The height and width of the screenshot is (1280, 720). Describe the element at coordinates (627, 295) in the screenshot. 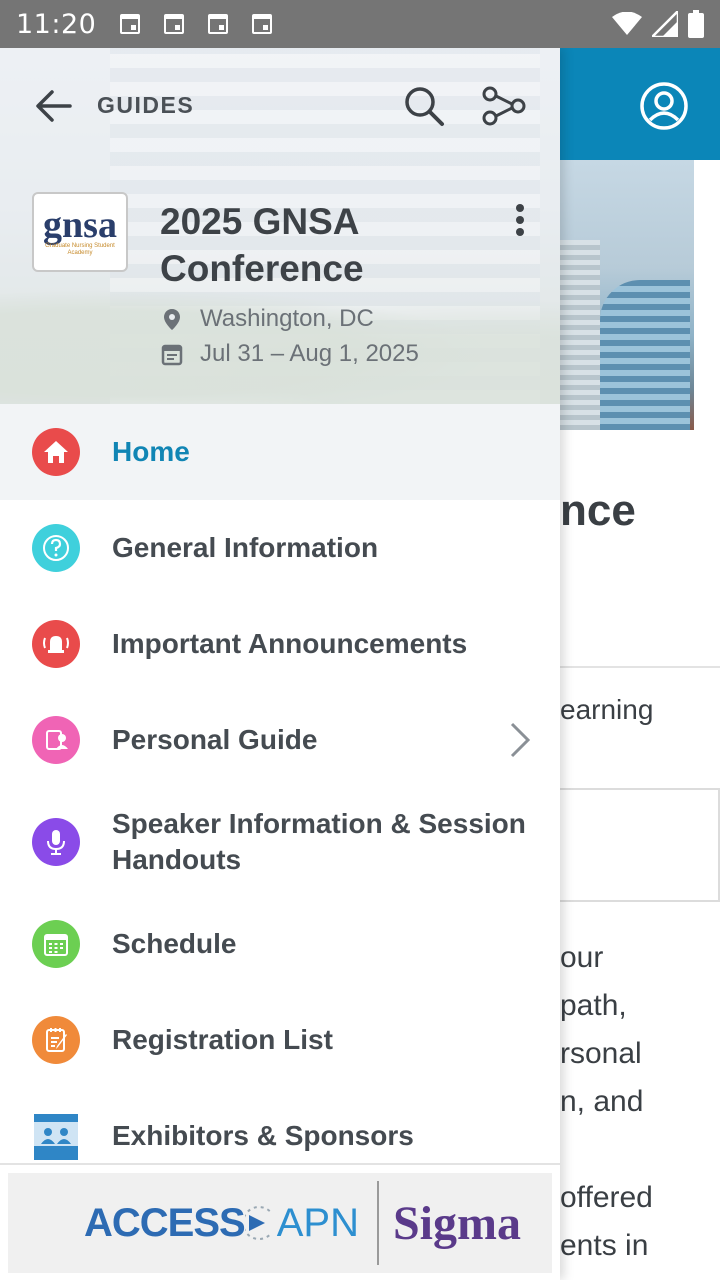

I see `event-cover-image` at that location.